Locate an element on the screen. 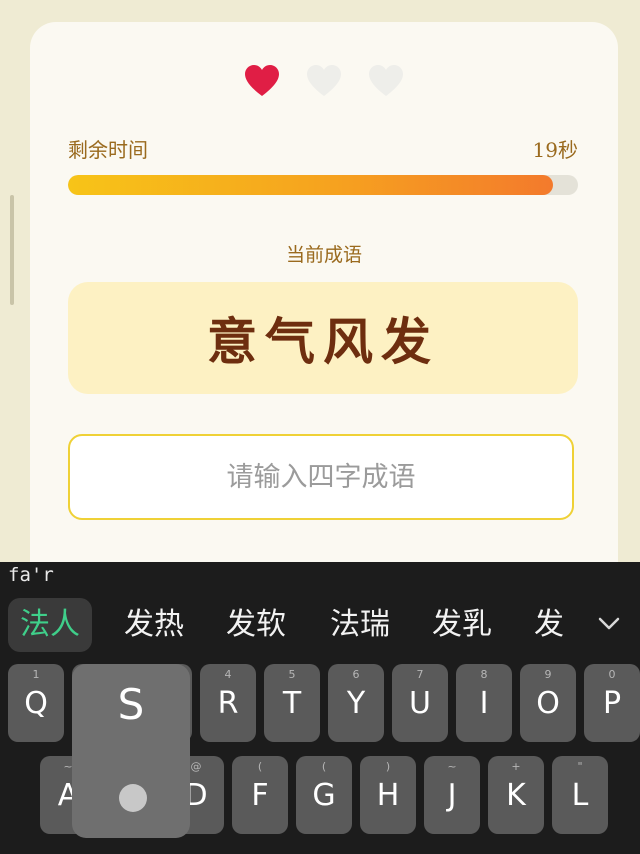 This screenshot has height=854, width=640. candidate-item: 发软 is located at coordinates (256, 625).